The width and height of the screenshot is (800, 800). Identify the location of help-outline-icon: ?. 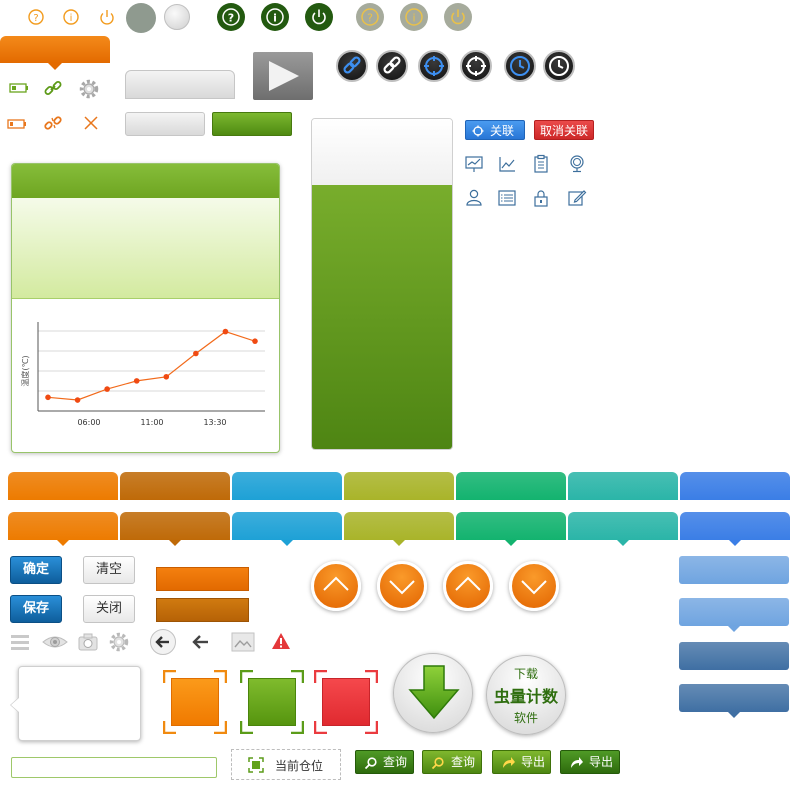
(36, 17).